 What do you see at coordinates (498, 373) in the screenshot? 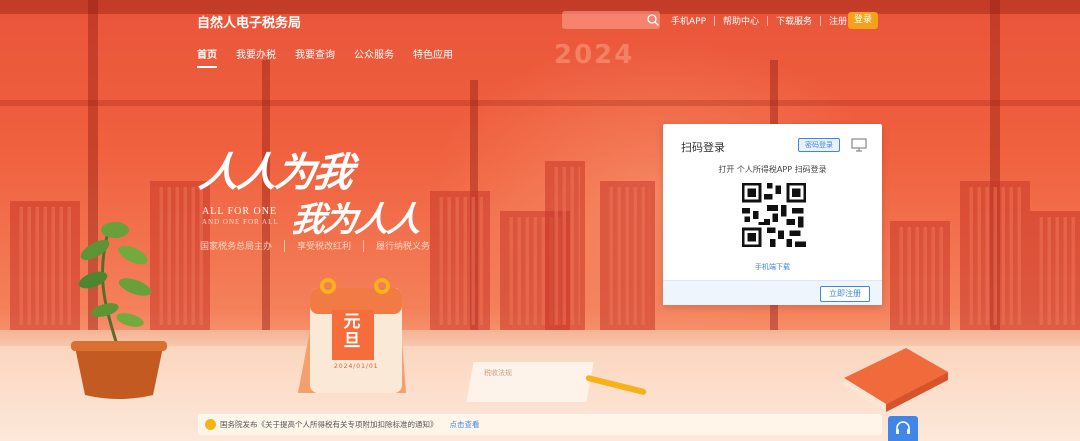
I see `paper-text: 税收法规` at bounding box center [498, 373].